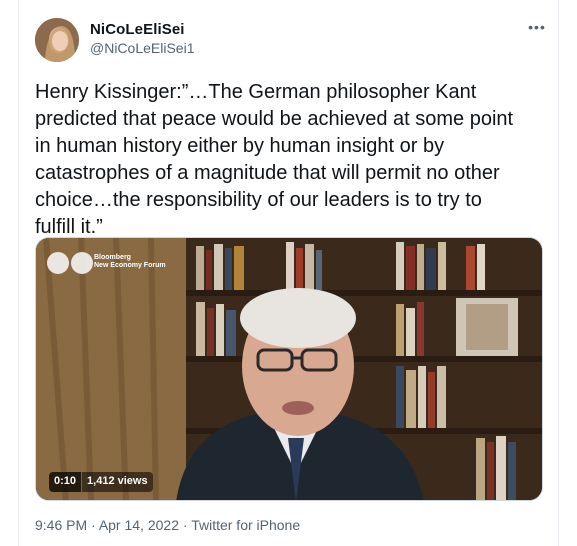 The image size is (577, 546). I want to click on logo-dot-left, so click(58, 263).